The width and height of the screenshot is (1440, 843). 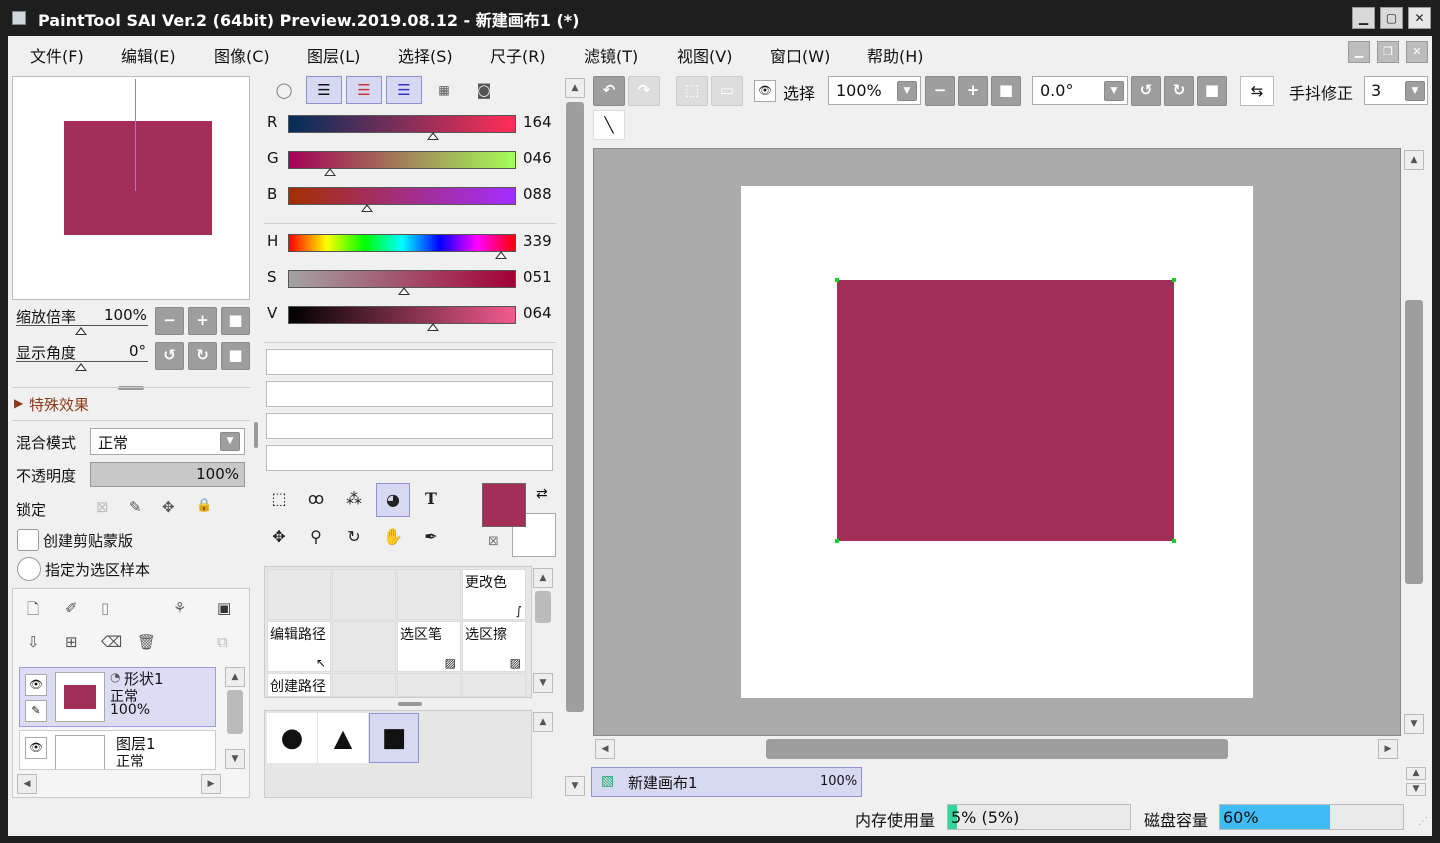 What do you see at coordinates (404, 291) in the screenshot?
I see `s-slider-thumb` at bounding box center [404, 291].